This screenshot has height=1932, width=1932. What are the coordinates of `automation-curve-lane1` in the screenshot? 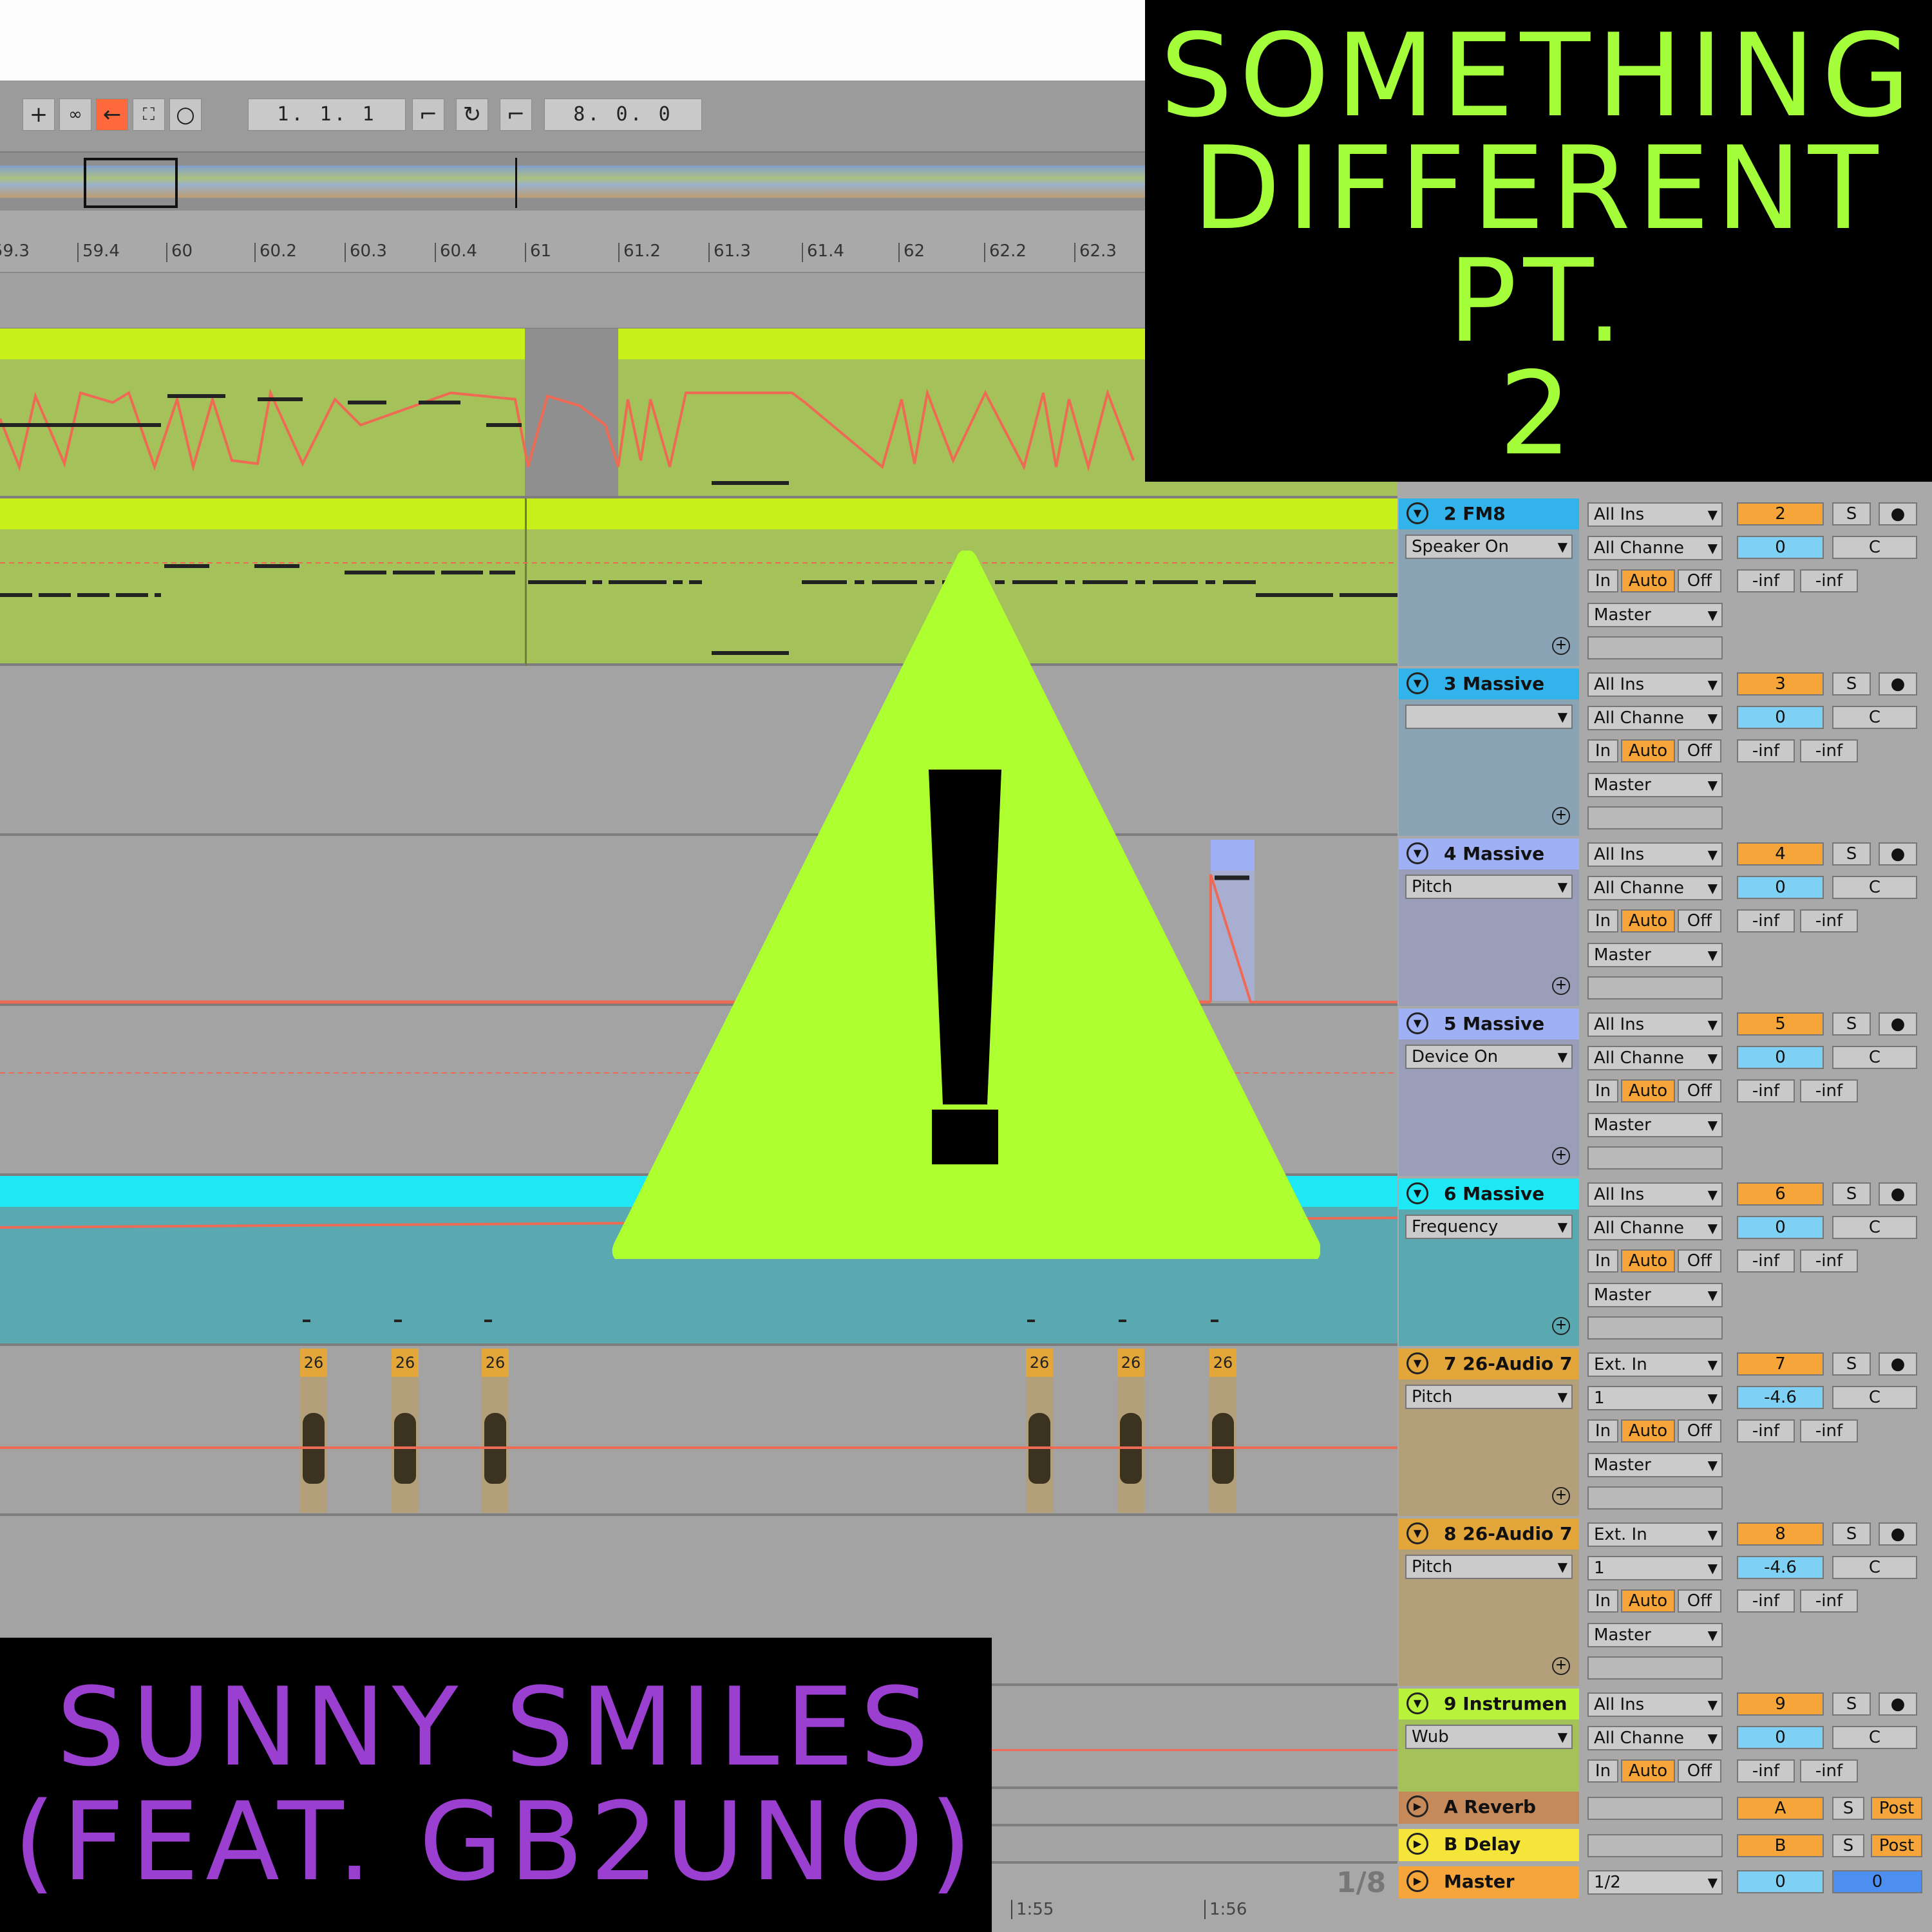 It's located at (573, 412).